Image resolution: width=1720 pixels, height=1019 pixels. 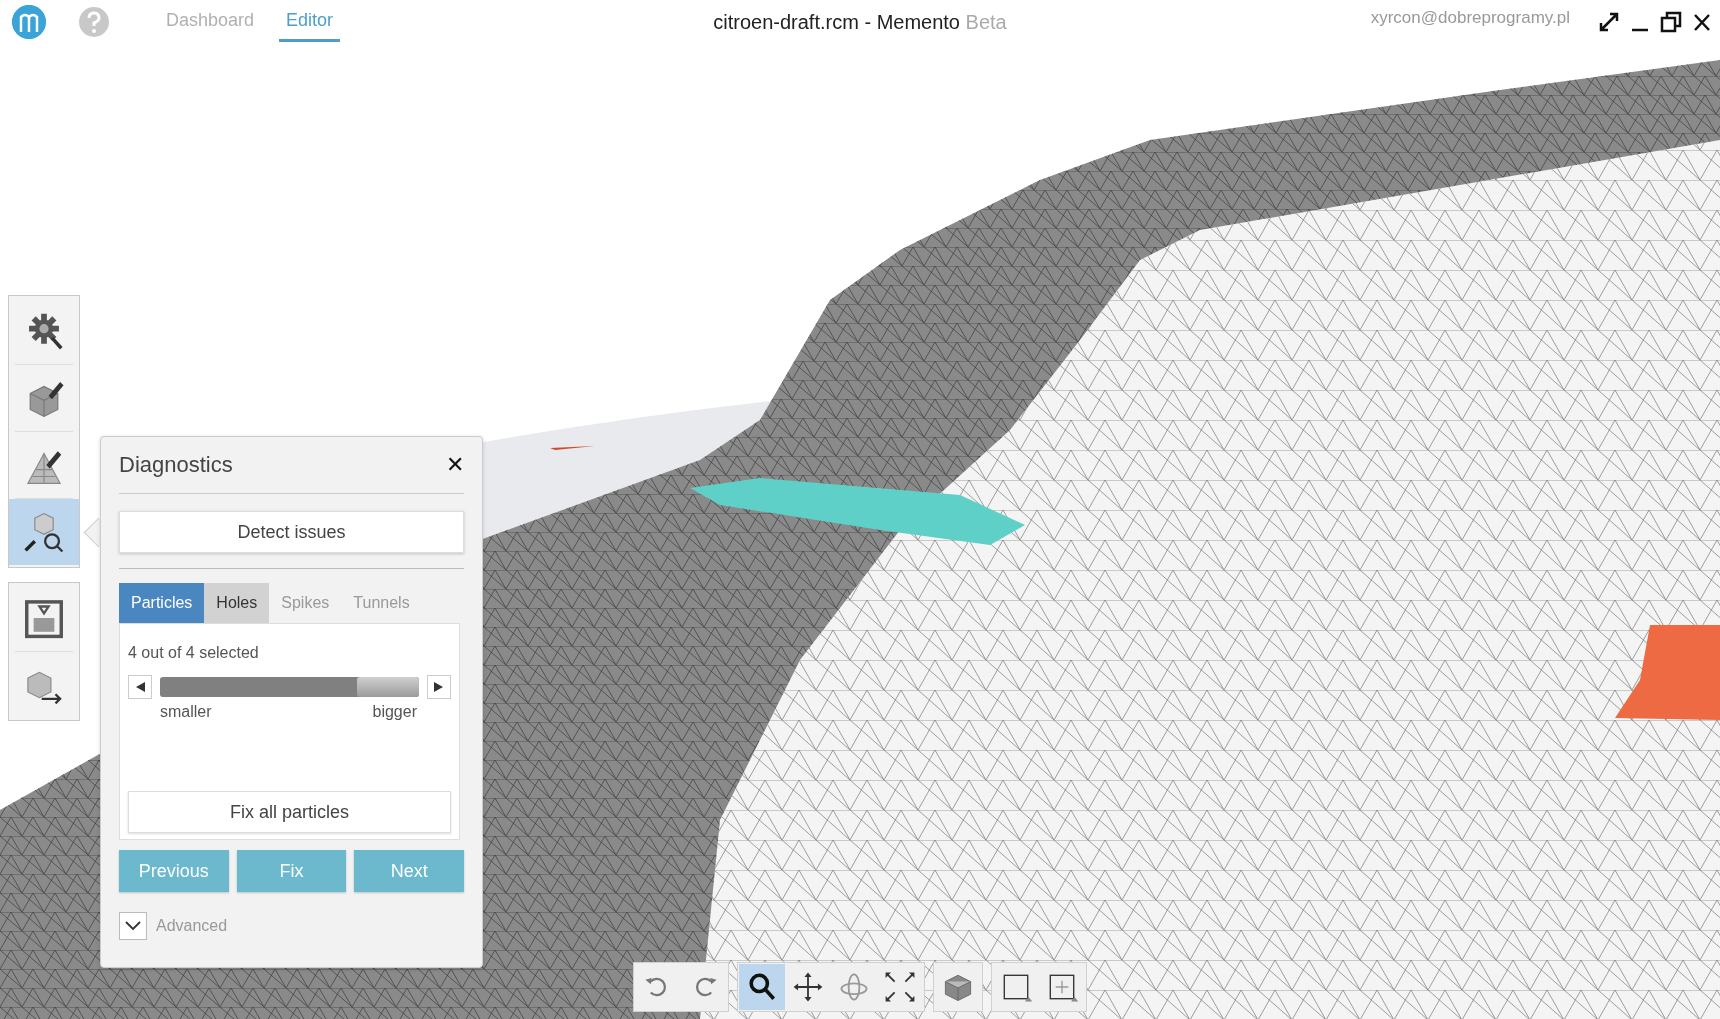 What do you see at coordinates (409, 871) in the screenshot?
I see `action-button: Next` at bounding box center [409, 871].